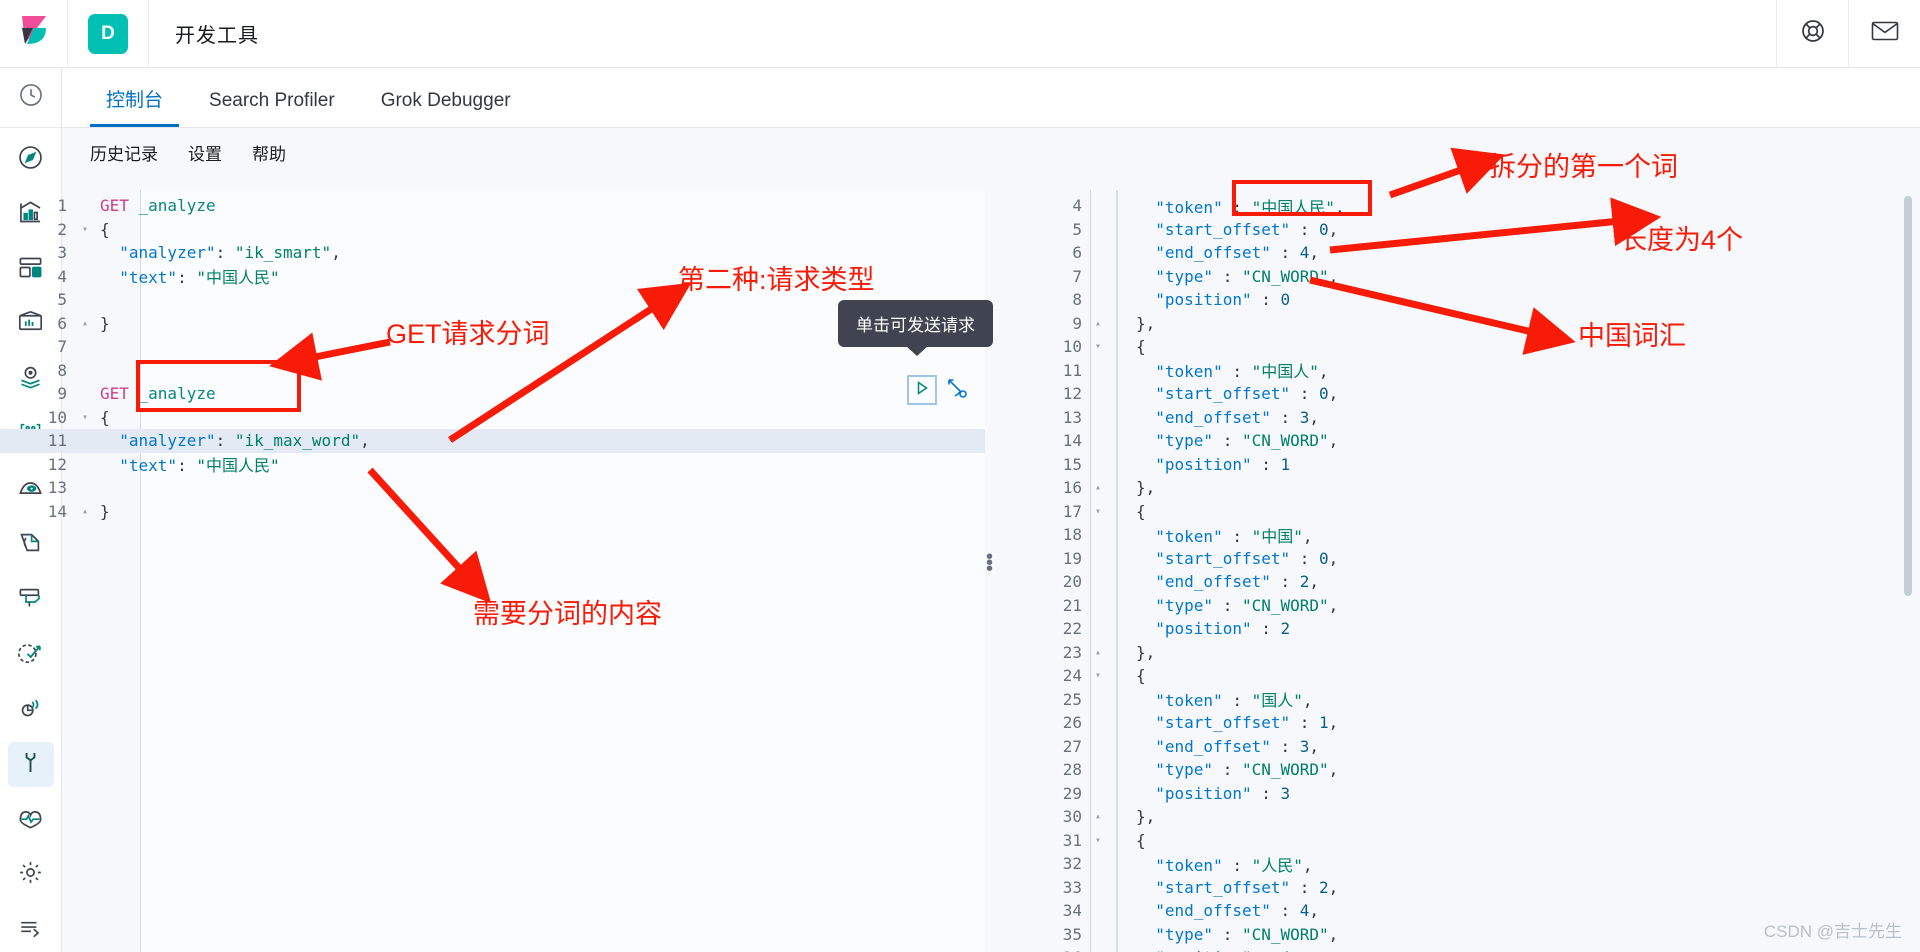 The height and width of the screenshot is (952, 1920). What do you see at coordinates (1072, 911) in the screenshot?
I see `line-number: 34` at bounding box center [1072, 911].